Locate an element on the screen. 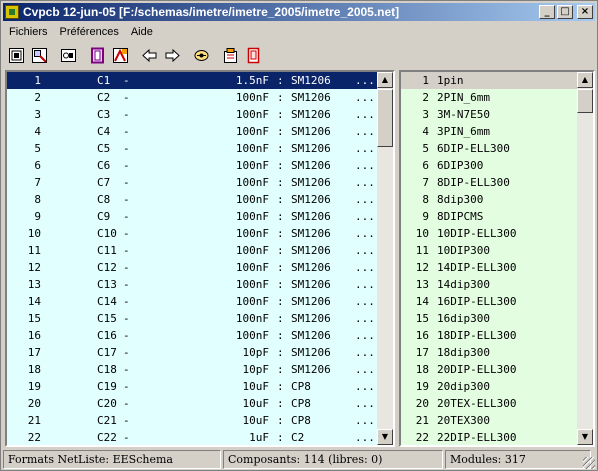 This screenshot has height=471, width=598. config-libs-button is located at coordinates (97, 55).